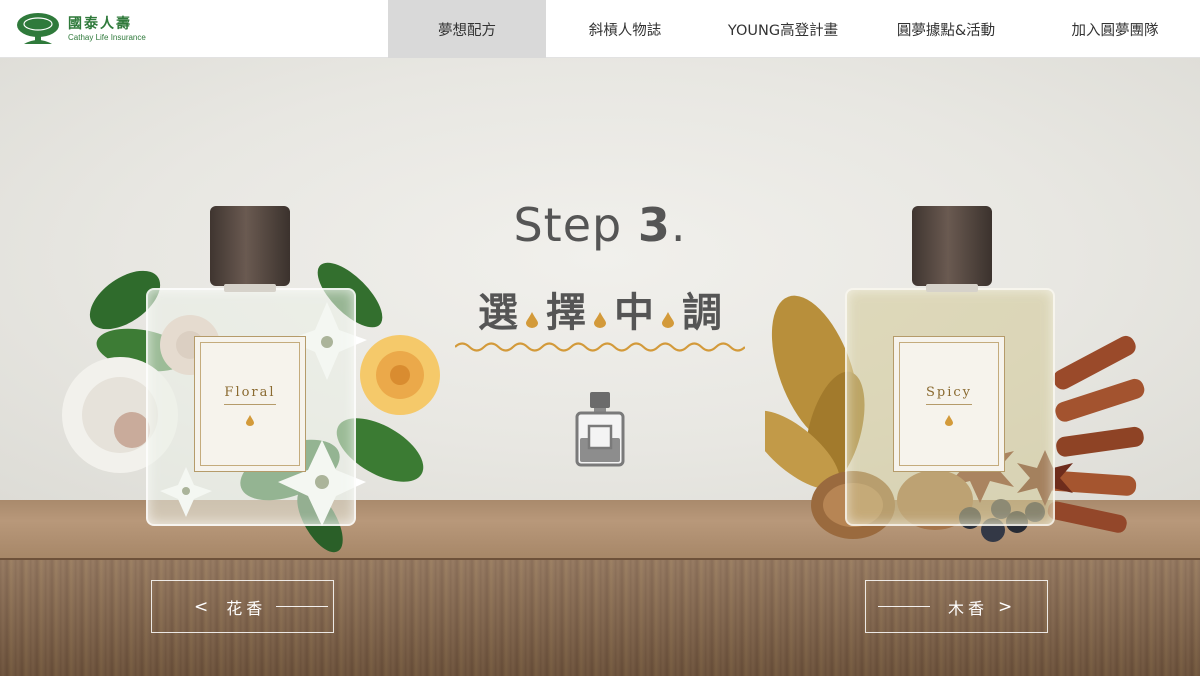  What do you see at coordinates (467, 29) in the screenshot?
I see `nav-item-dream-formula: 夢想配方` at bounding box center [467, 29].